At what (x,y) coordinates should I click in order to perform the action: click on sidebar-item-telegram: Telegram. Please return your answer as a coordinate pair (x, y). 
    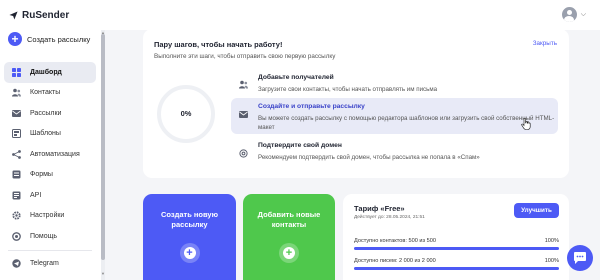
    Looking at the image, I should click on (50, 264).